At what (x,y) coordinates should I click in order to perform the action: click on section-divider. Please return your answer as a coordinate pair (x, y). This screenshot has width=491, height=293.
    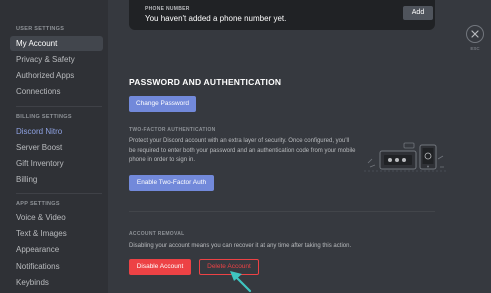
    Looking at the image, I should click on (282, 211).